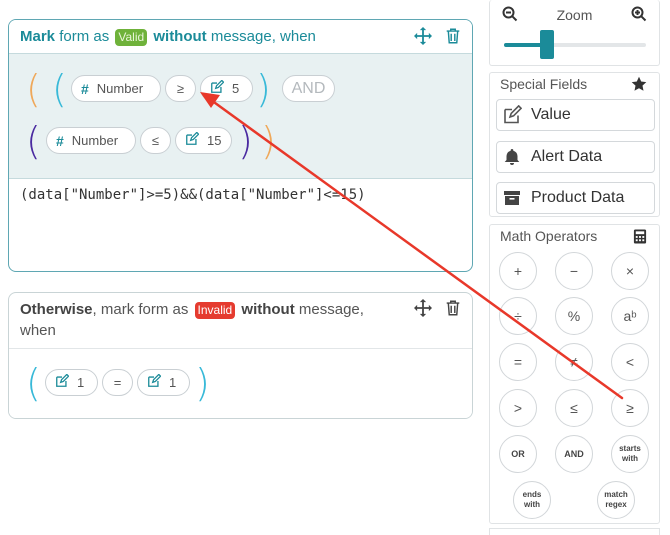  Describe the element at coordinates (575, 115) in the screenshot. I see `special-field-value: Value` at that location.